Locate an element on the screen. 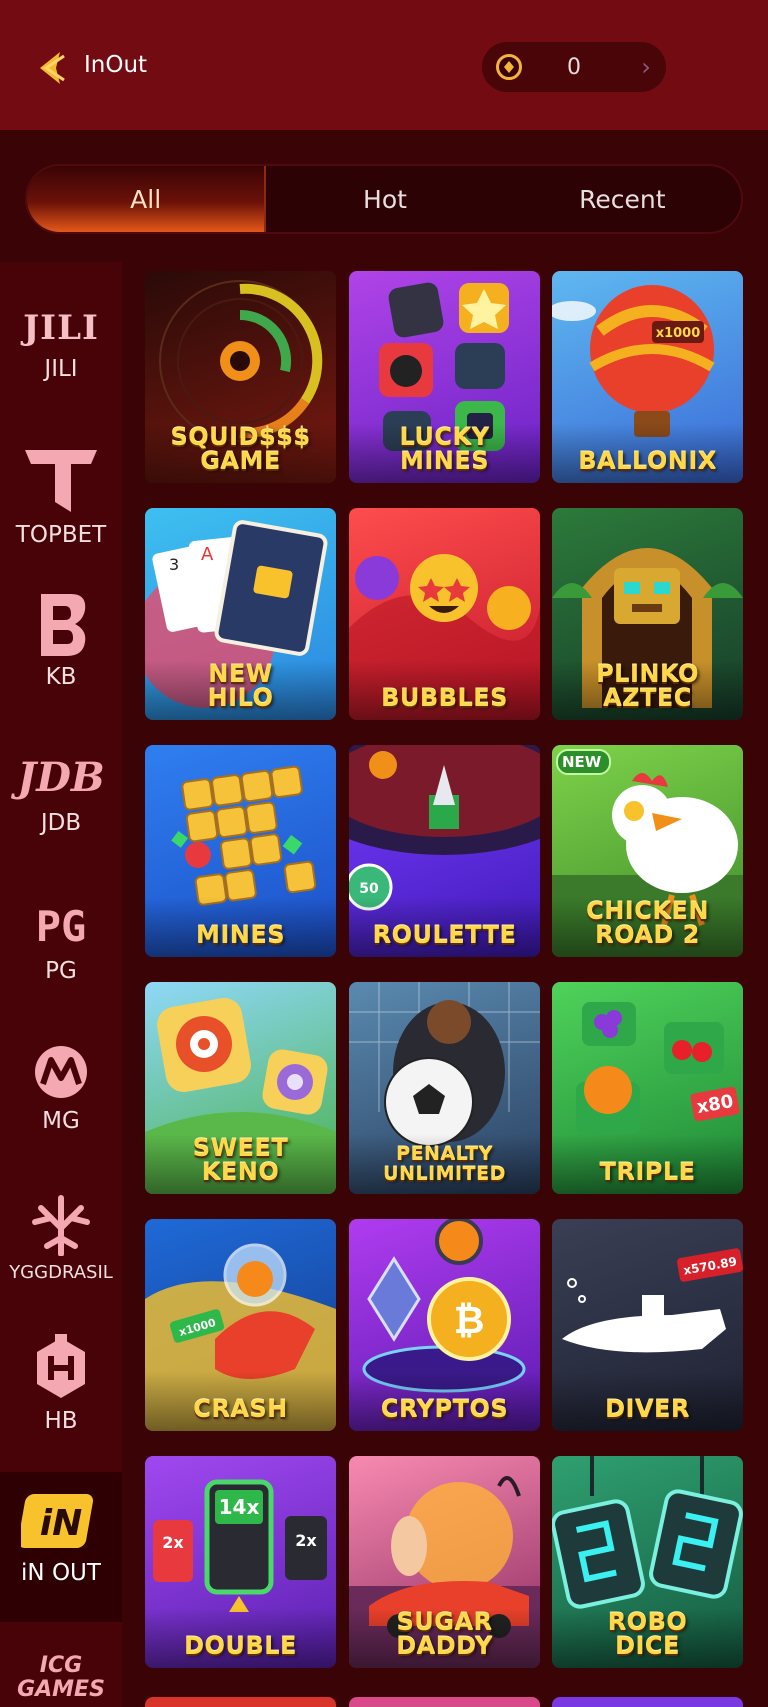 This screenshot has height=1707, width=768. game-title: SQUID$$$ GAME is located at coordinates (240, 449).